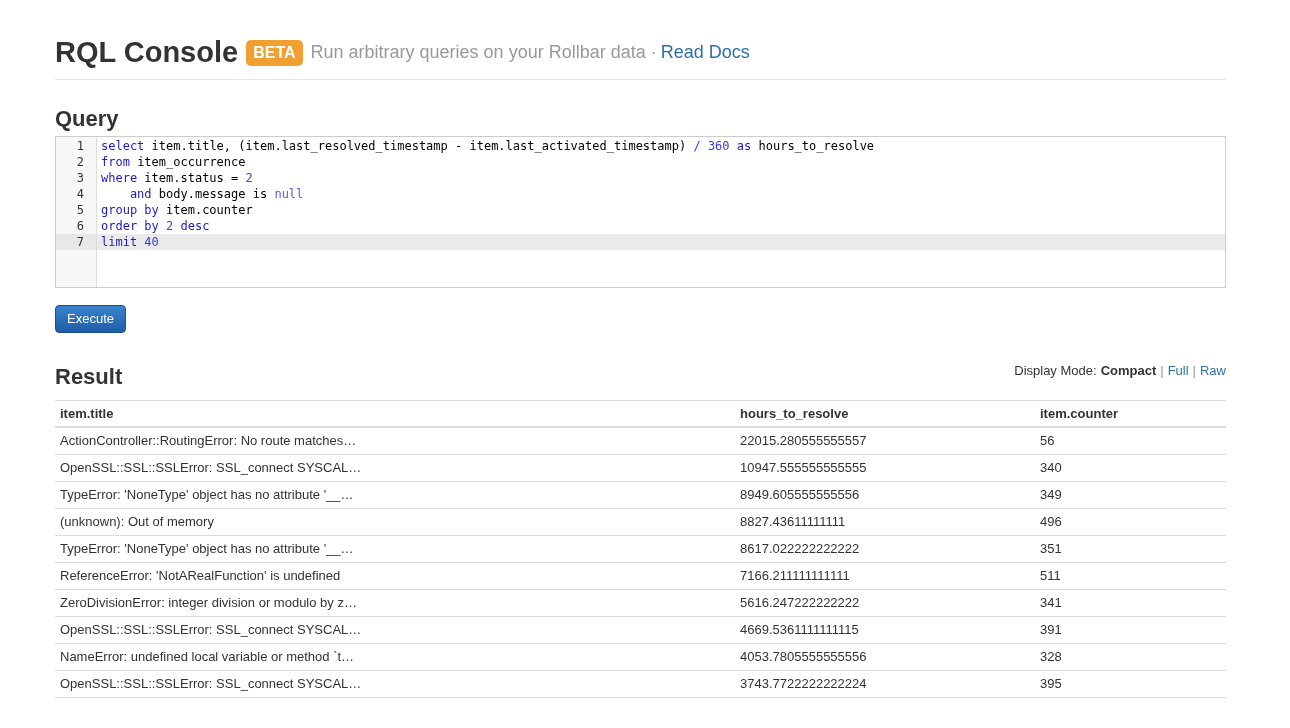  I want to click on table-cell-text: 10947.555555555555, so click(804, 468).